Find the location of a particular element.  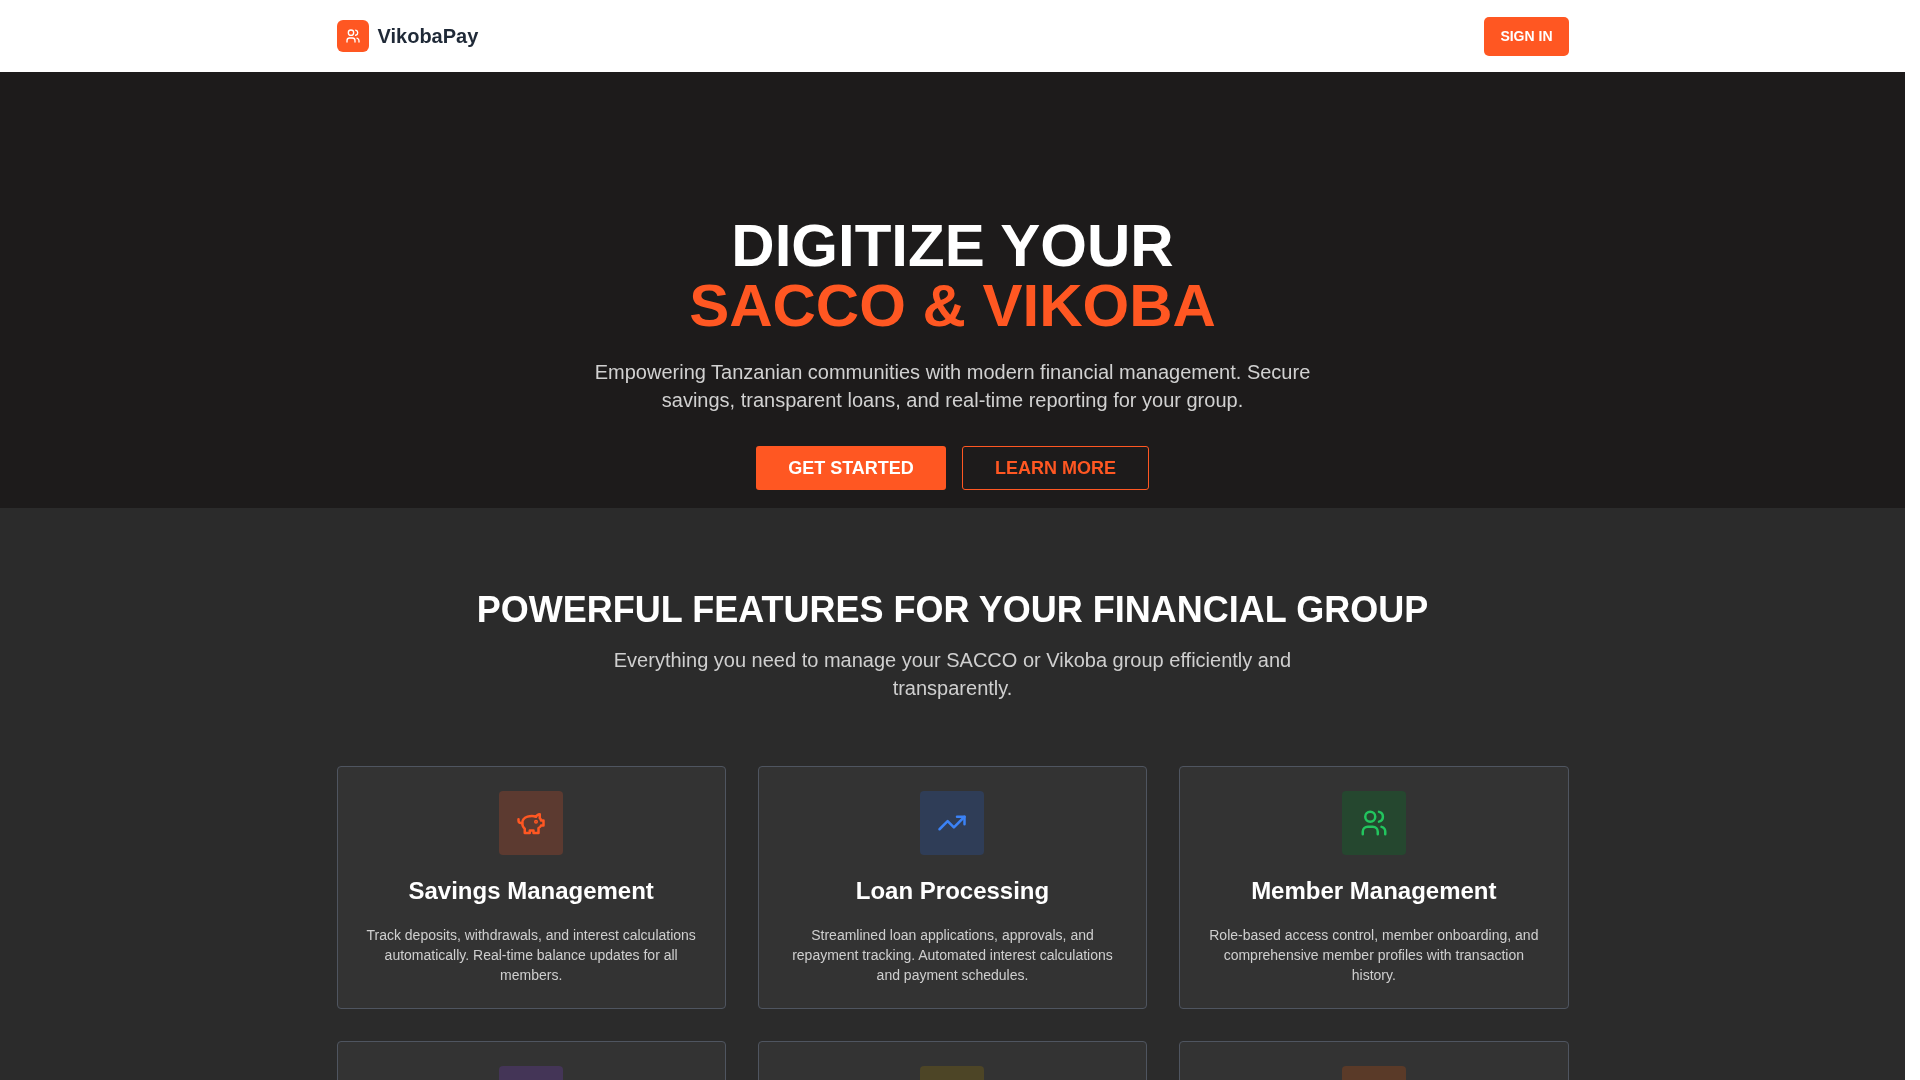

features-title: POWERFUL FEATURES FOR YOUR FINANCIAL GROUP is located at coordinates (952, 610).